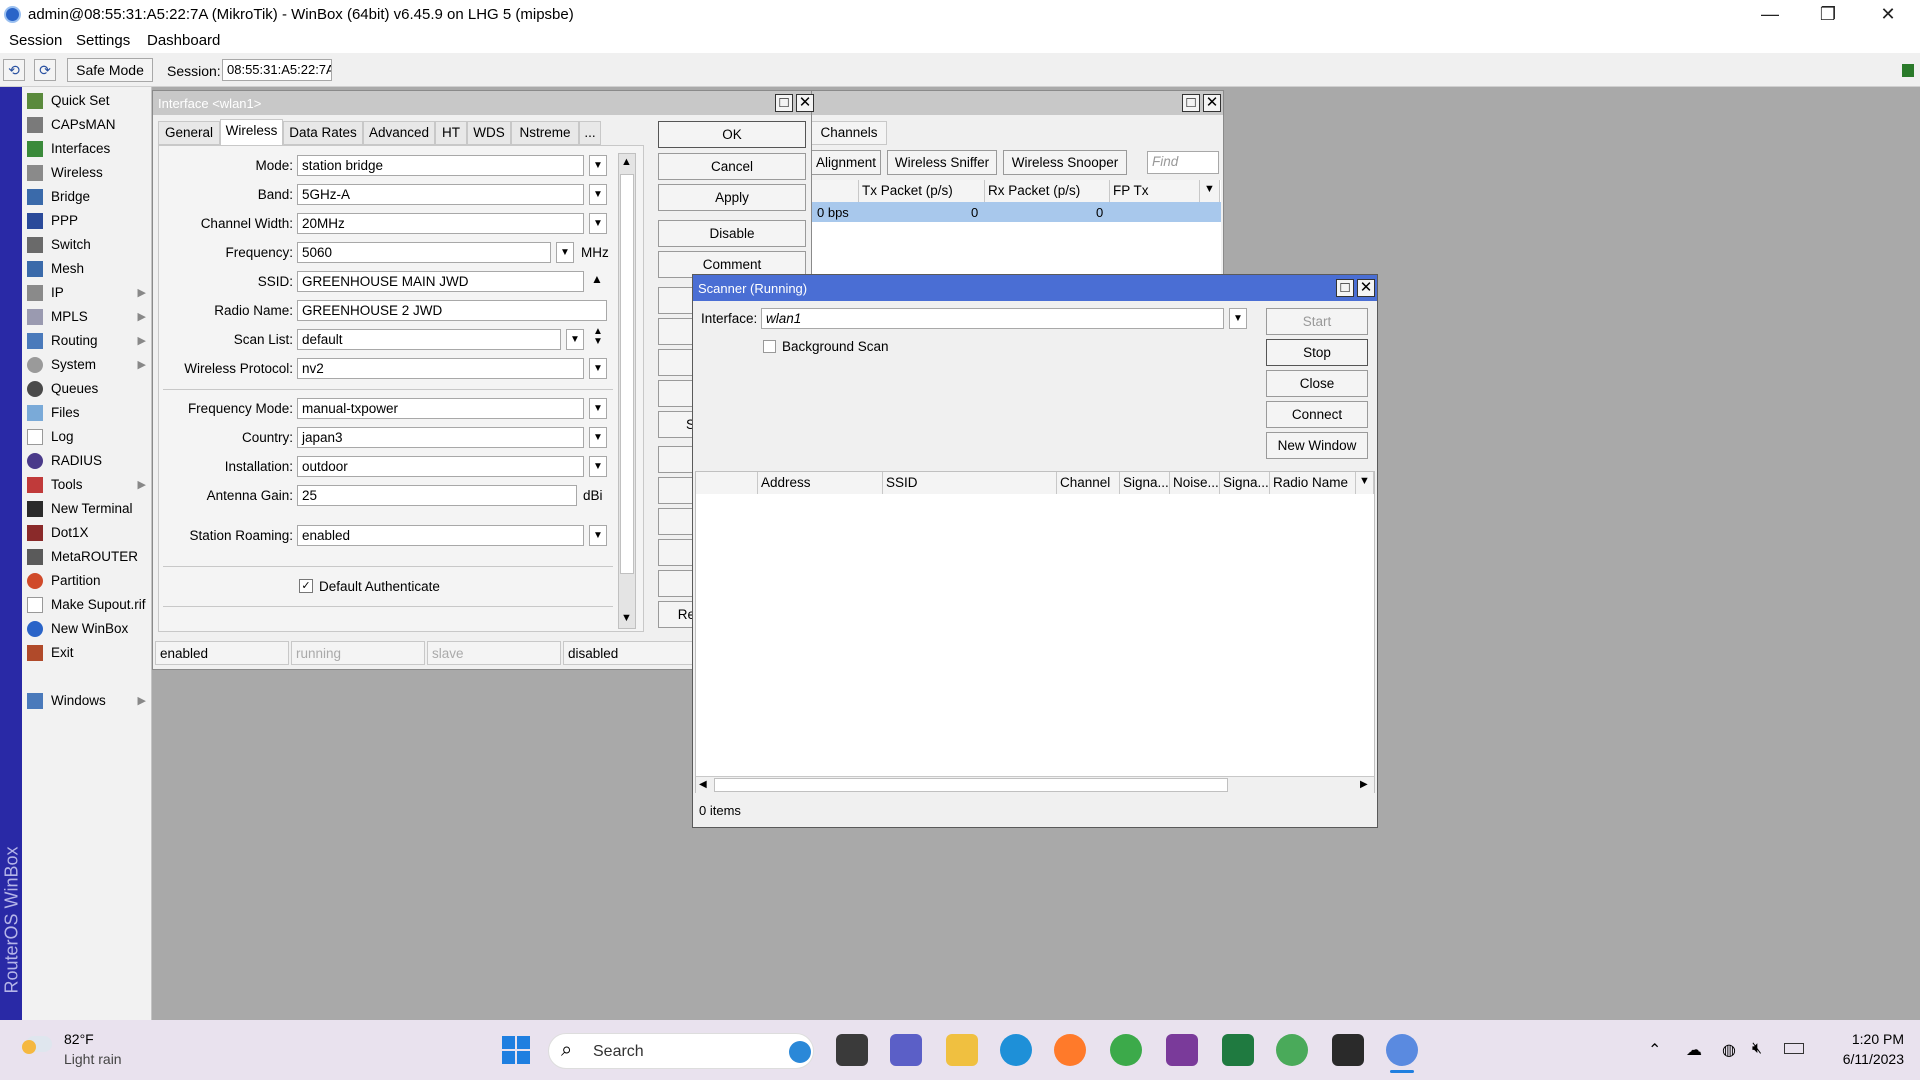  I want to click on ssid-input: GREENHOUSE MAIN JWD, so click(440, 281).